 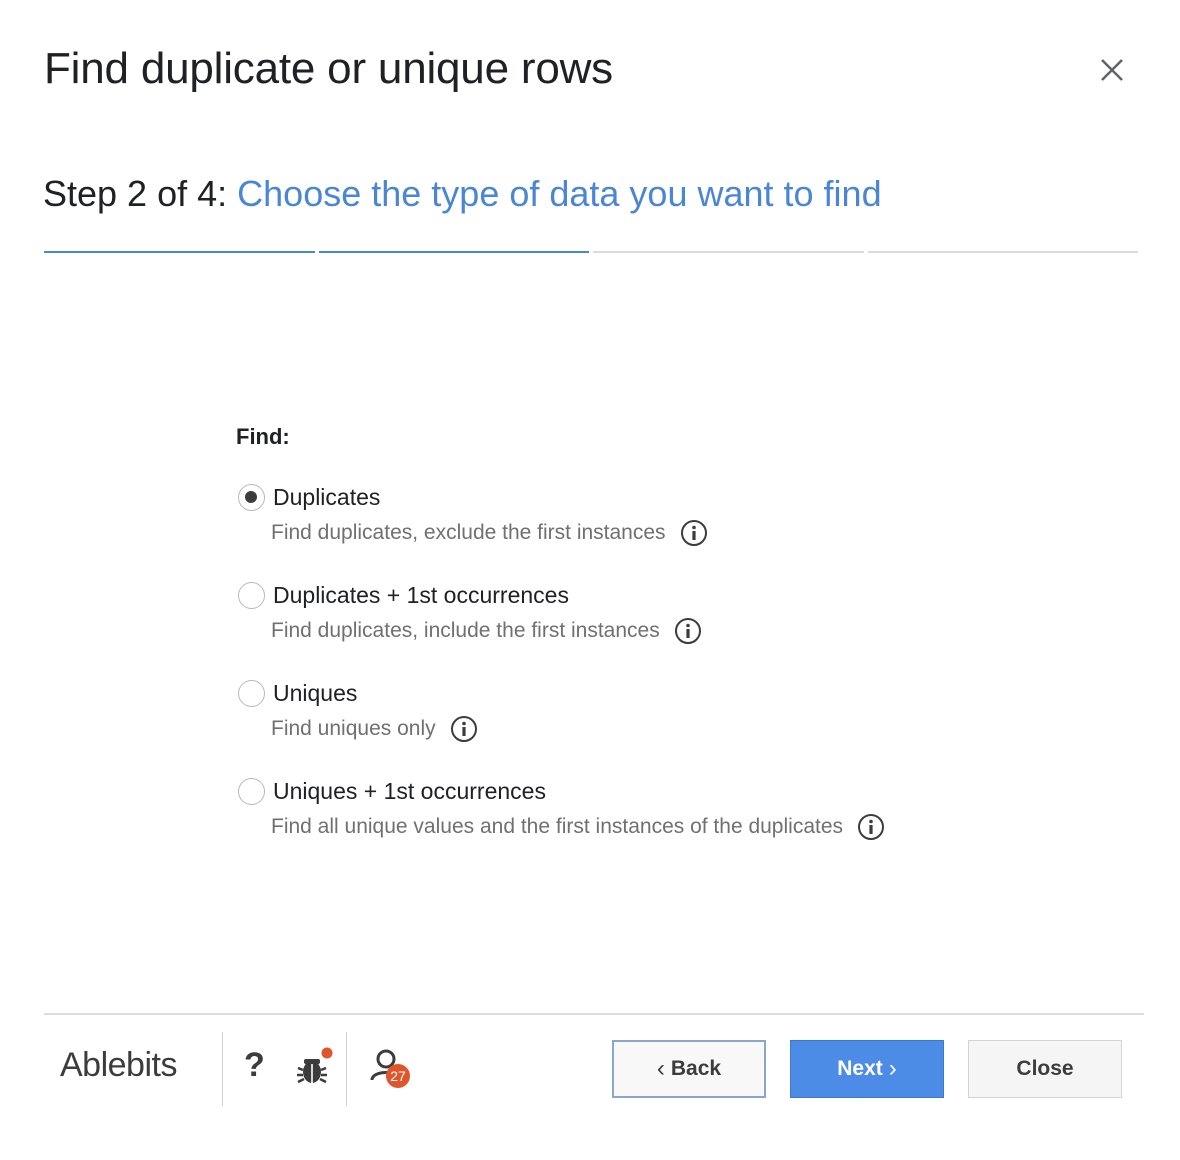 I want to click on chevron-left-icon: ‹, so click(x=660, y=1068).